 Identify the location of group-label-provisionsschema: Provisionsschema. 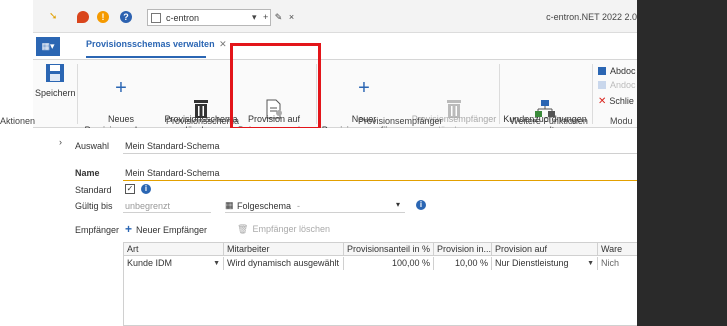
(203, 121).